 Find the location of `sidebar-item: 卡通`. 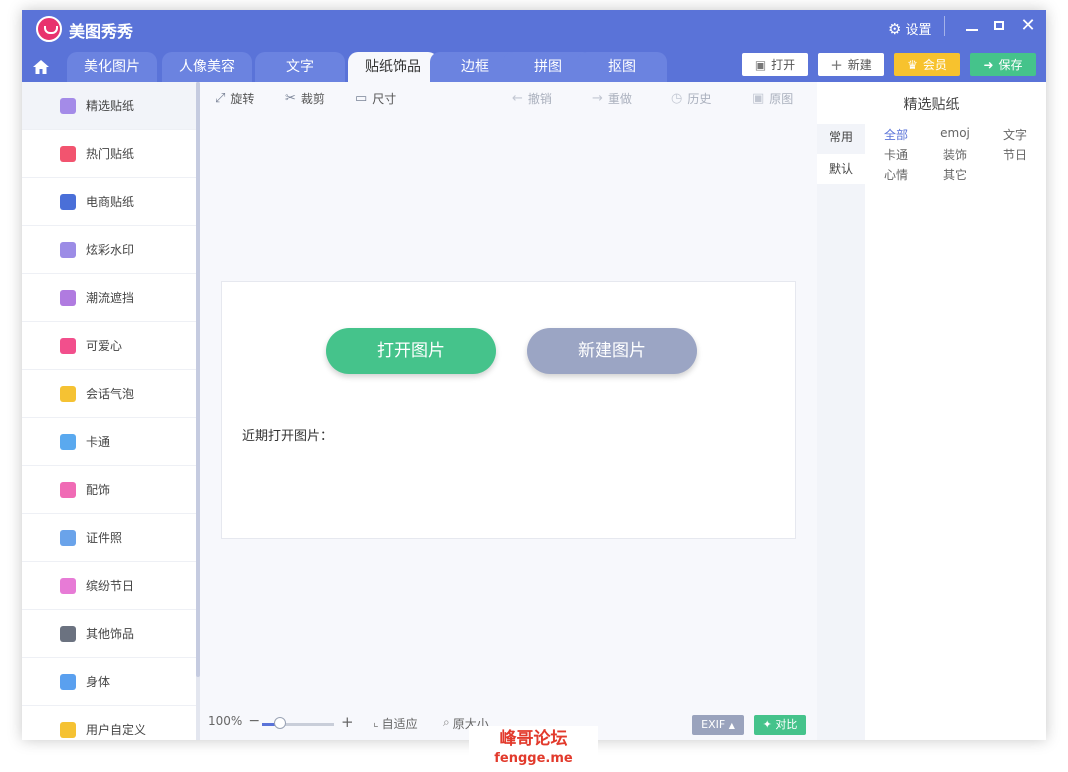

sidebar-item: 卡通 is located at coordinates (109, 442).